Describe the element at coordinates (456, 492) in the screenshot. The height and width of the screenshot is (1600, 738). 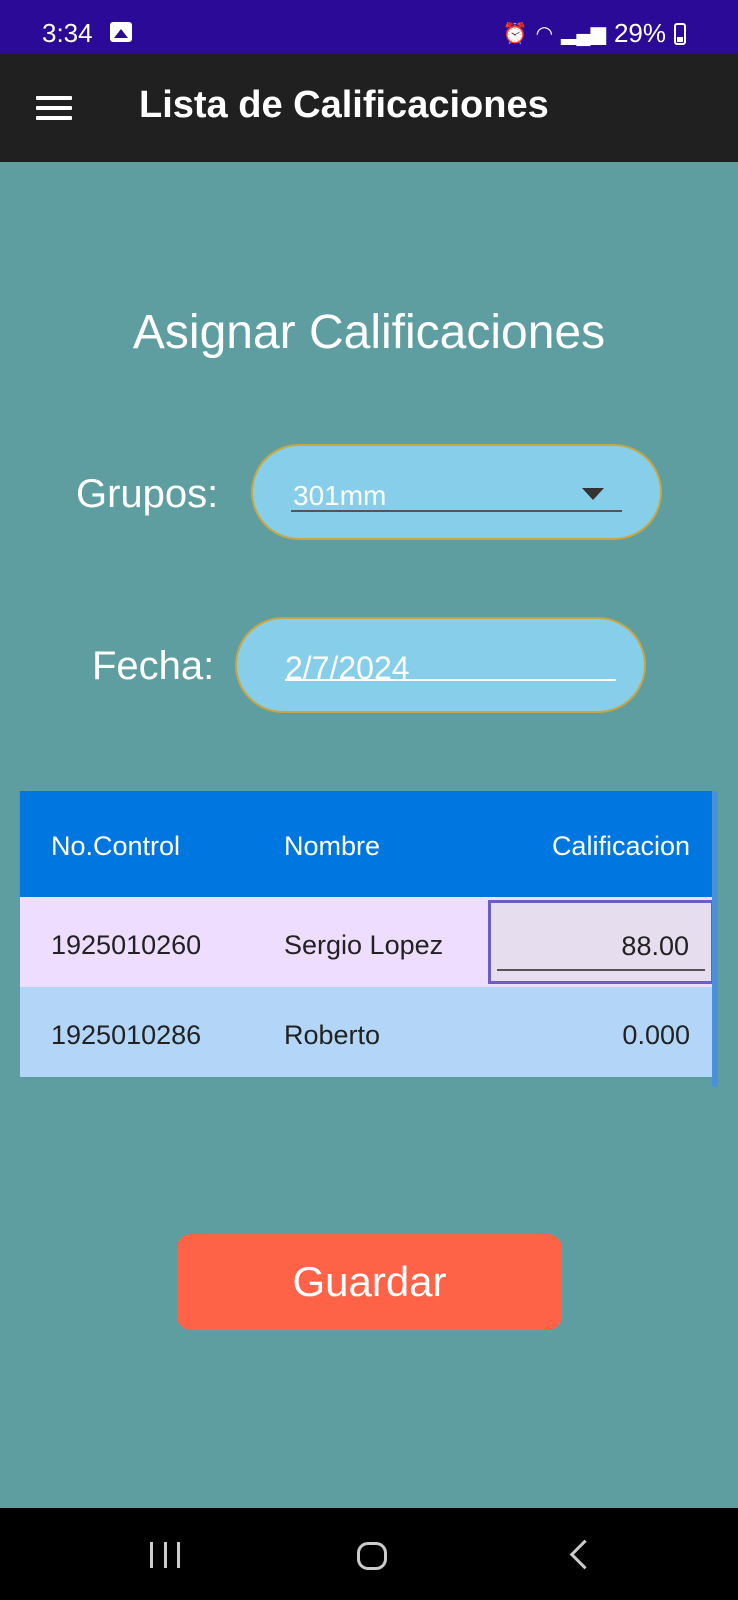
I see `grupos-dropdown: 301mm` at that location.